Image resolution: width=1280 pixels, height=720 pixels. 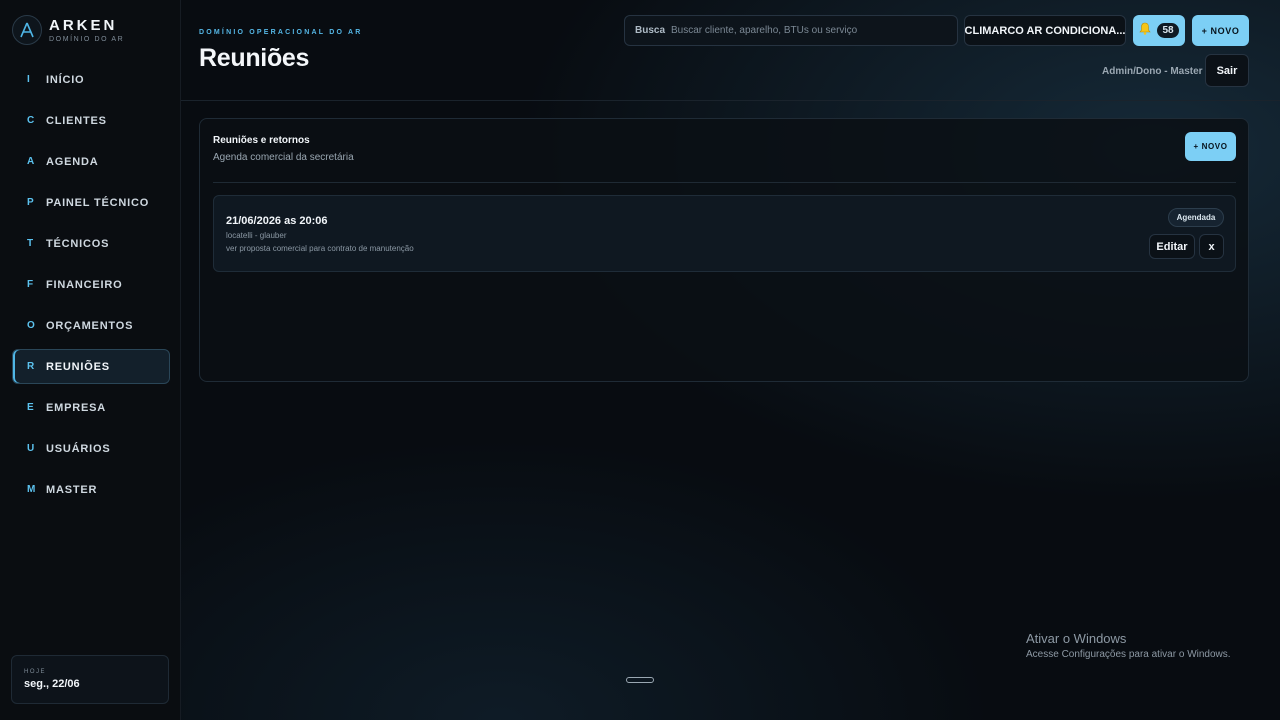 I want to click on panel-subtitle: Agenda comercial da secretária, so click(x=283, y=157).